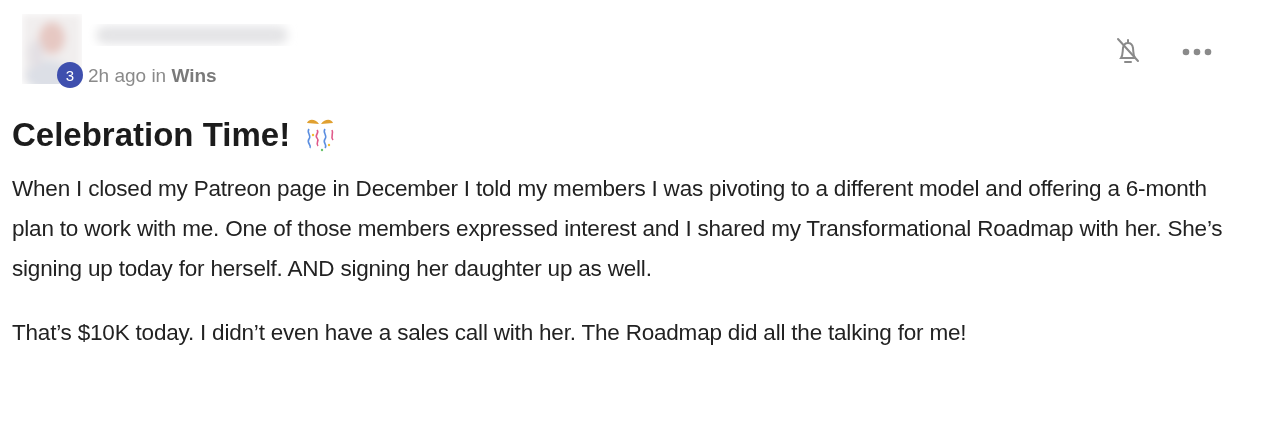 The height and width of the screenshot is (422, 1280). I want to click on post-title: Celebration Time!, so click(151, 135).